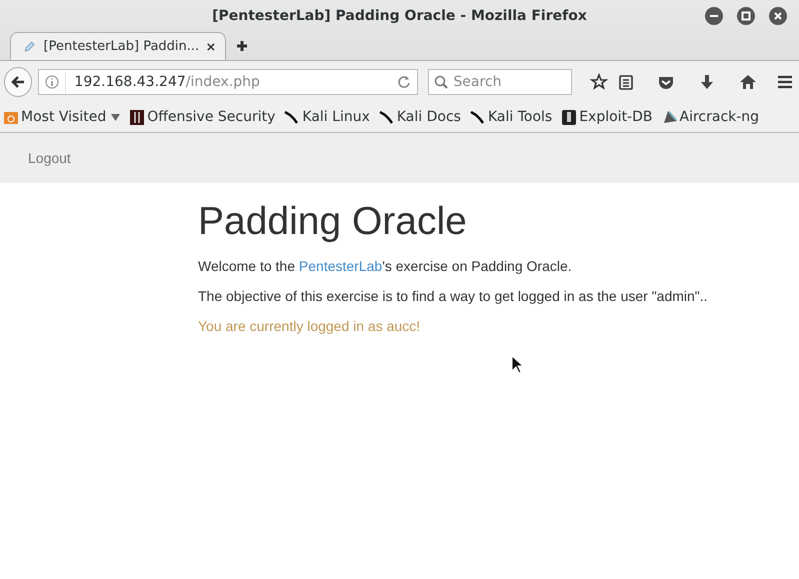 The image size is (799, 579). Describe the element at coordinates (714, 16) in the screenshot. I see `minimize-button` at that location.